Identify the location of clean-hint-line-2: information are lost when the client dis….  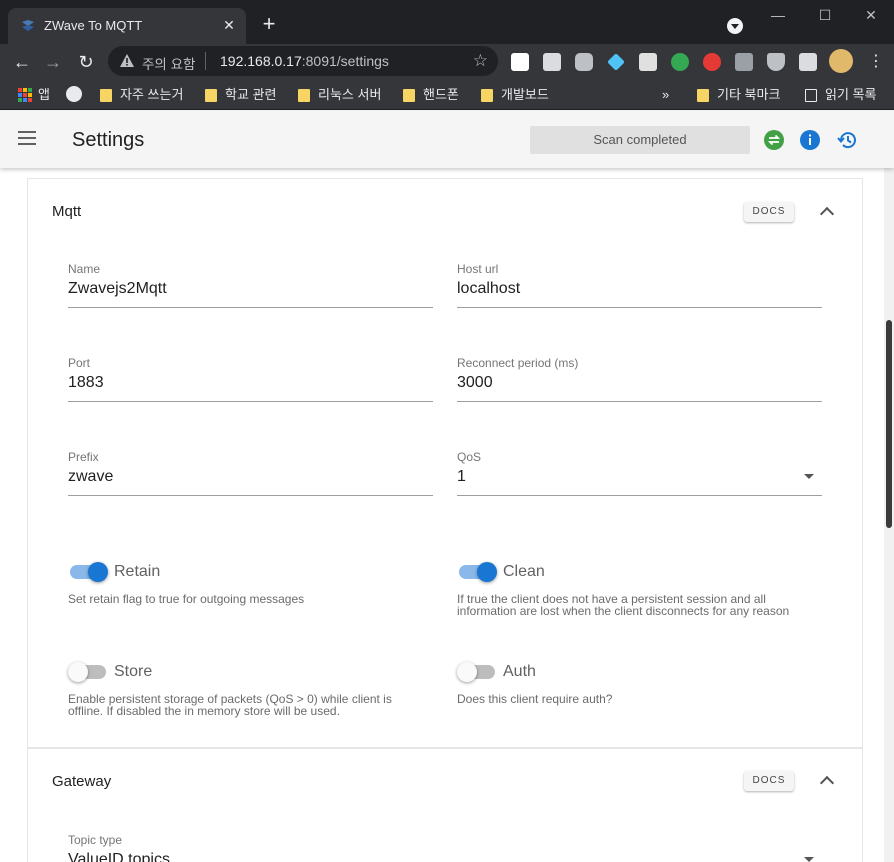
(623, 611).